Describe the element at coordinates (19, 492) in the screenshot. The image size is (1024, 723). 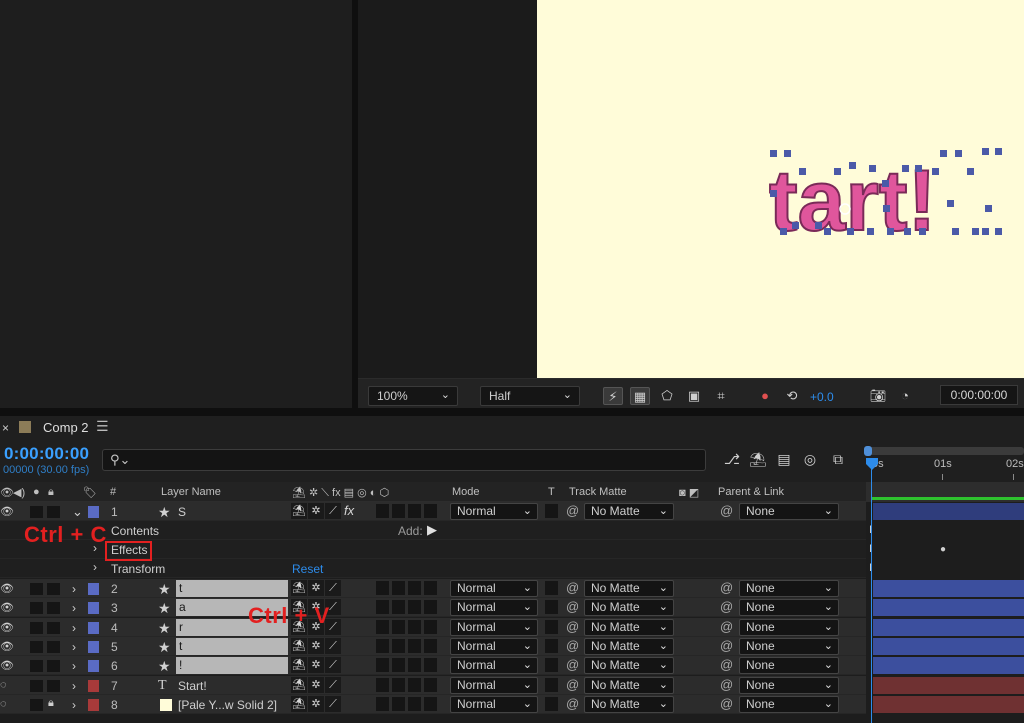
I see `audio-header-icon: ◀)` at that location.